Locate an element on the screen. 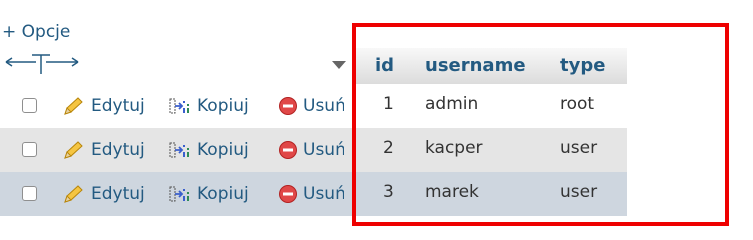 The image size is (753, 240). cell-username: marek is located at coordinates (452, 192).